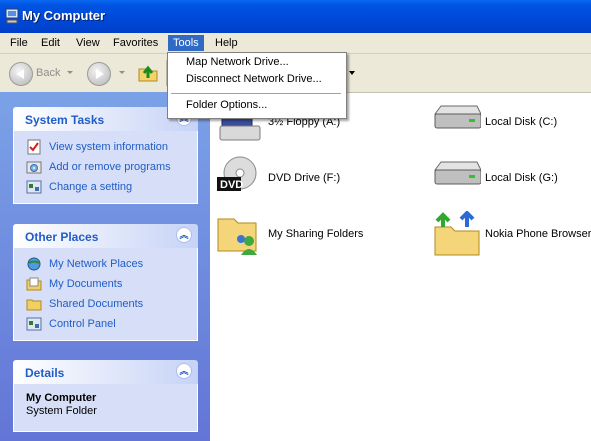 Image resolution: width=591 pixels, height=441 pixels. Describe the element at coordinates (45, 373) in the screenshot. I see `panel-title: Details` at that location.